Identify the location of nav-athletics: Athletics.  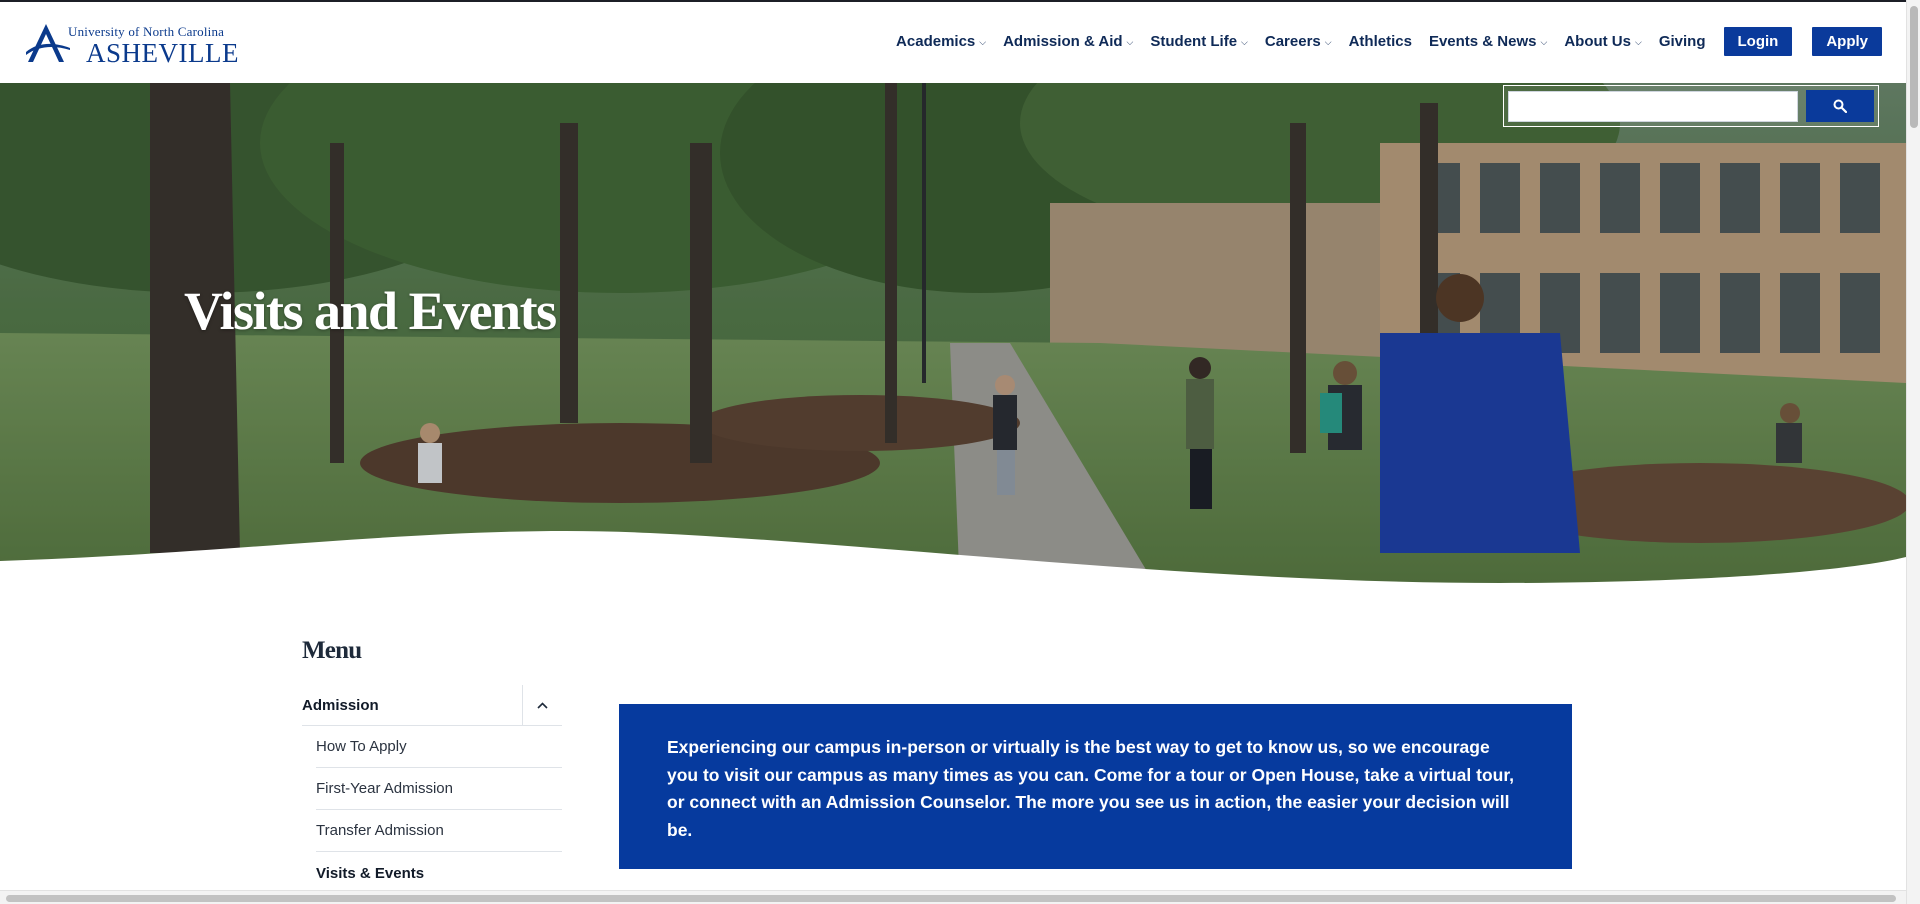
(1380, 41).